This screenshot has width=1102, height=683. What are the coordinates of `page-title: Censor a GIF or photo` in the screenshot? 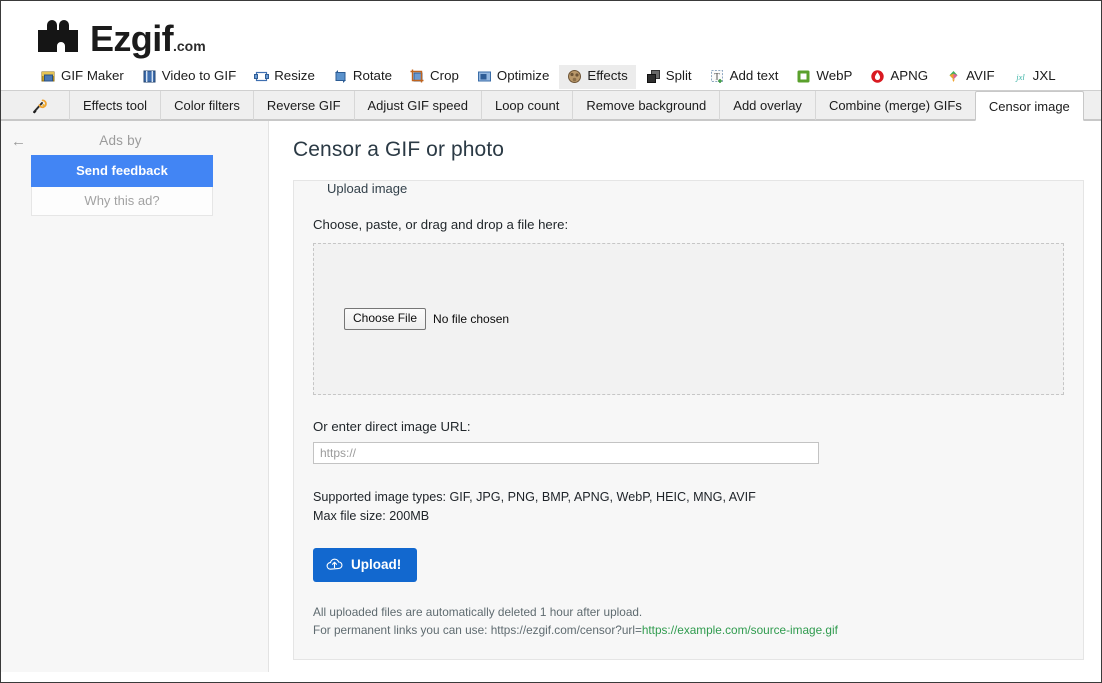 It's located at (399, 149).